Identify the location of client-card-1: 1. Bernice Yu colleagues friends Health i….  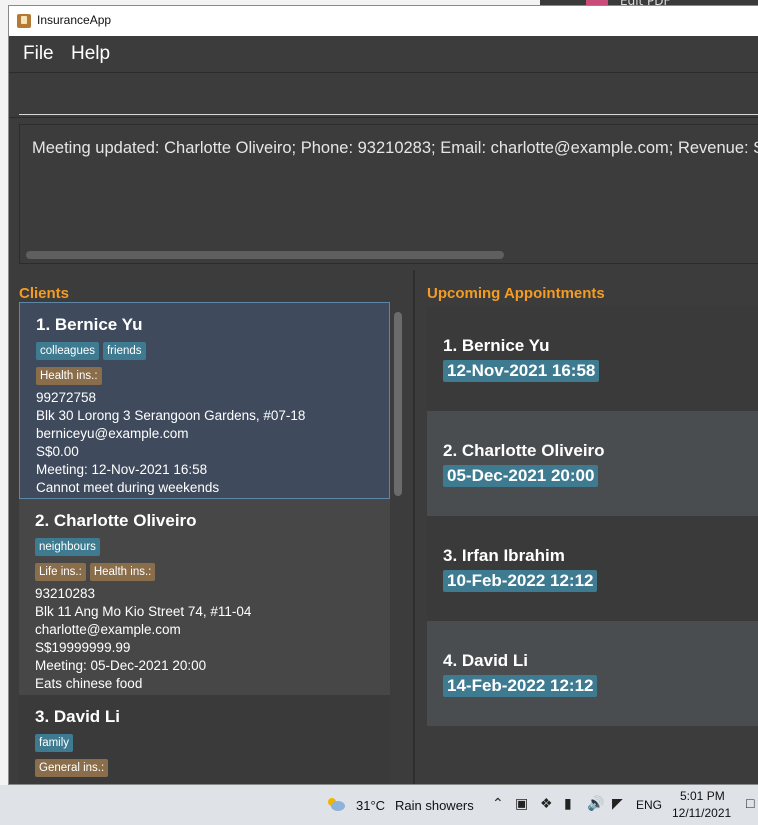
(204, 400).